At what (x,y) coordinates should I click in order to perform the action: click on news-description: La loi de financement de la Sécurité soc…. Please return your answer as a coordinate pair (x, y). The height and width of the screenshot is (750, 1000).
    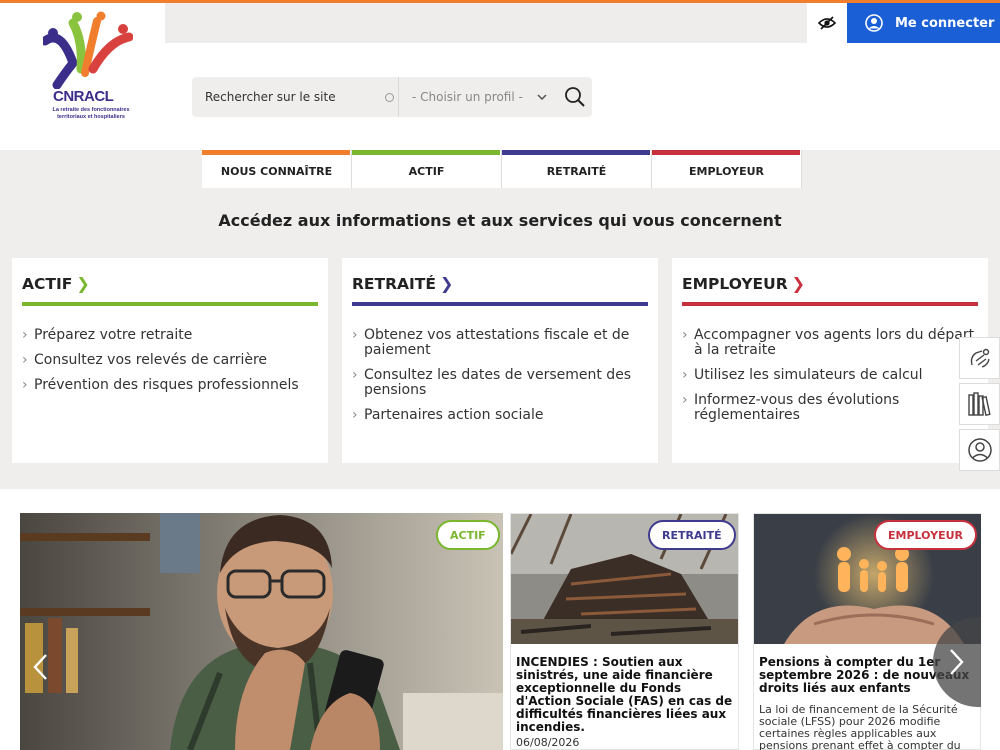
    Looking at the image, I should click on (860, 726).